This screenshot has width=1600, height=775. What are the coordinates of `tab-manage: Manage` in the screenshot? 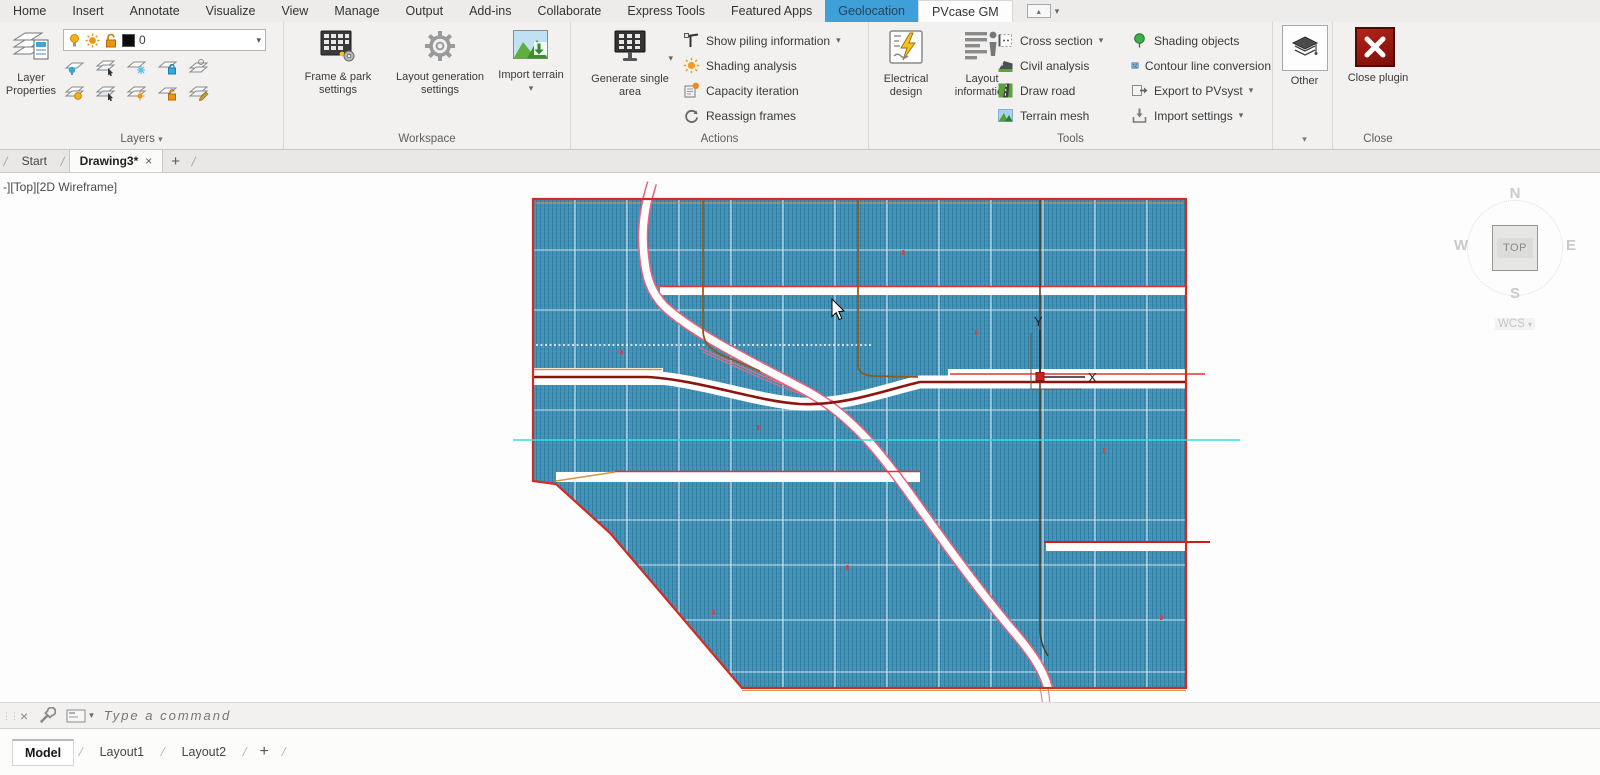 It's located at (356, 11).